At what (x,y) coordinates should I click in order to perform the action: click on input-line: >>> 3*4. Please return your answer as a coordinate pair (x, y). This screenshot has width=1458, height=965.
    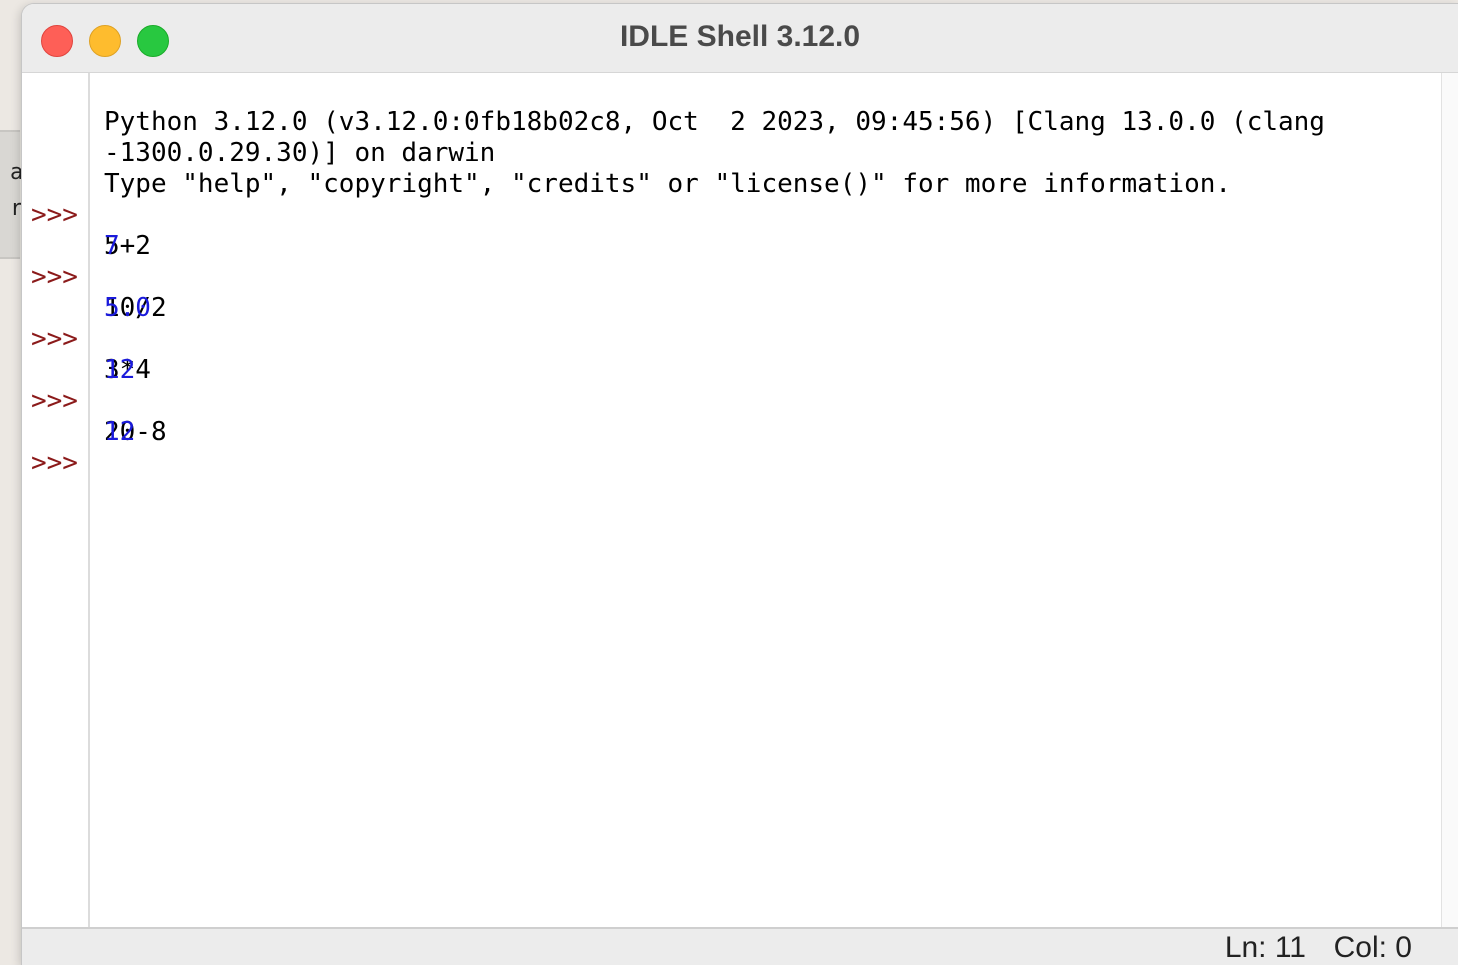
    Looking at the image, I should click on (732, 339).